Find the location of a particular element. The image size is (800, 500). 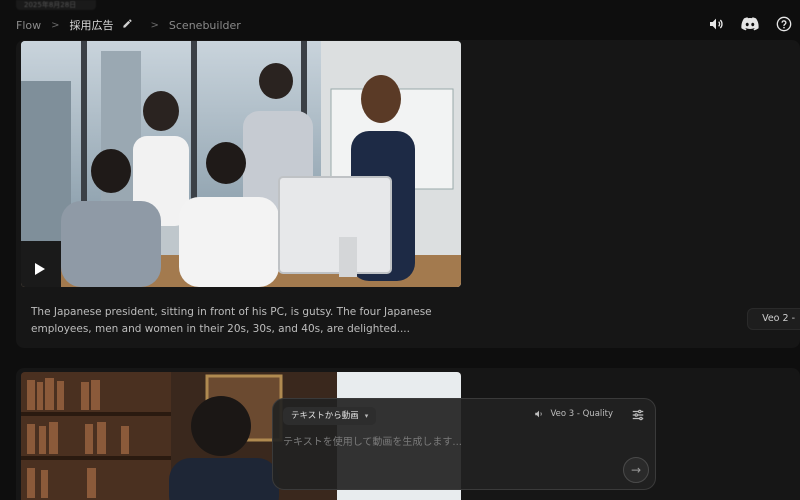

settings-sliders-icon is located at coordinates (638, 415).